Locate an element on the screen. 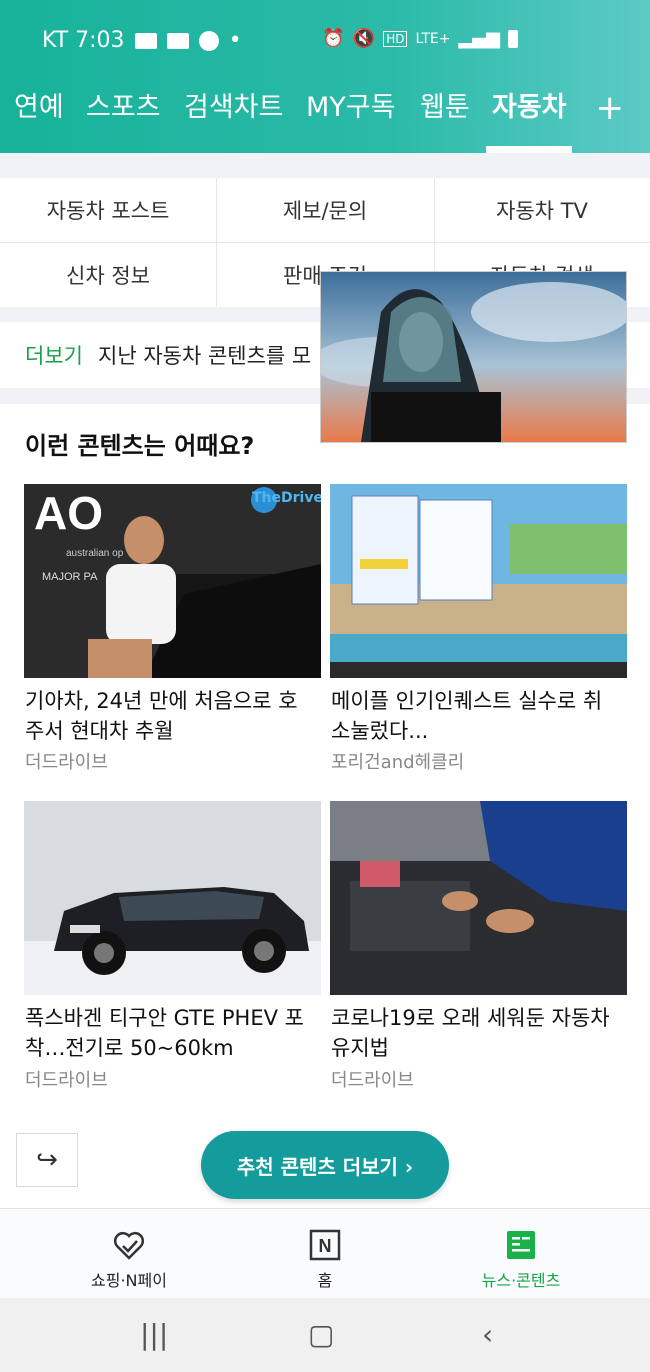 The height and width of the screenshot is (1372, 650). card-thumbnail: AO australian op MAJOR PA TheDrive is located at coordinates (172, 581).